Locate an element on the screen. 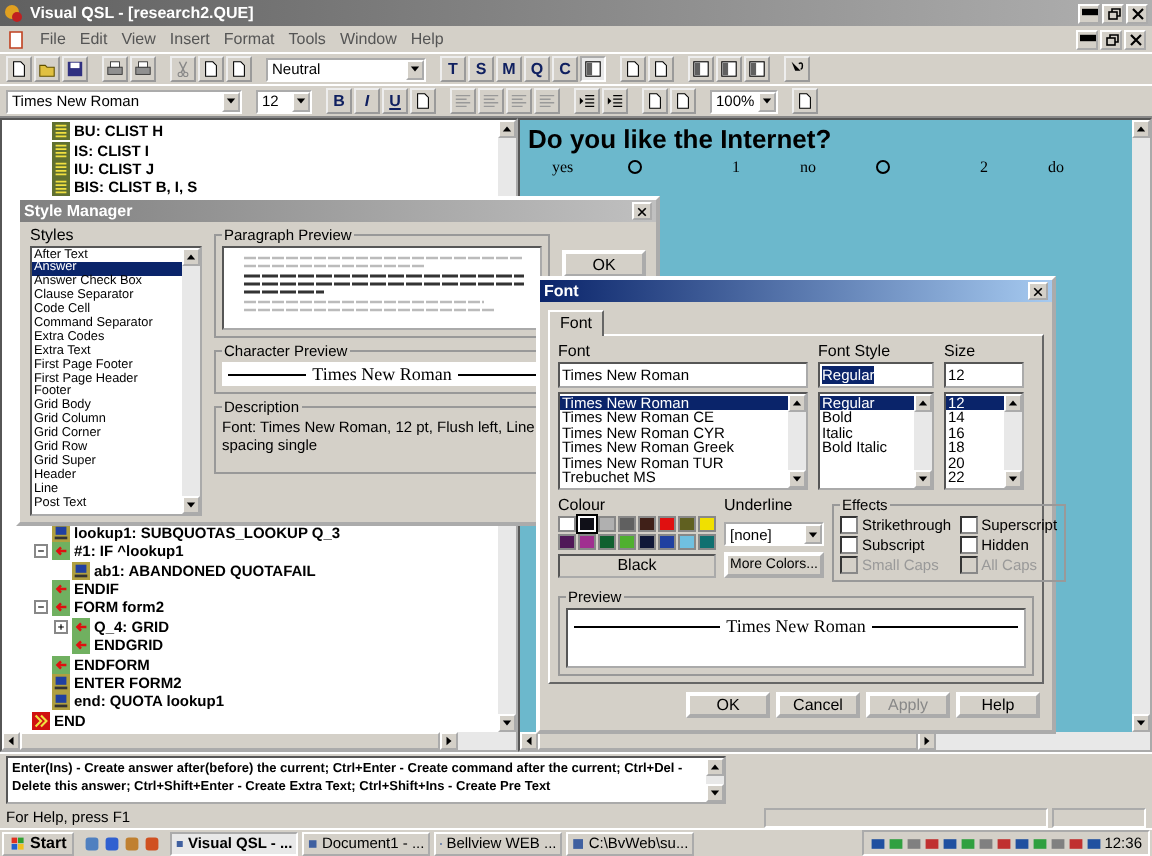 The image size is (1152, 856). arrow-icon is located at coordinates (81, 626).